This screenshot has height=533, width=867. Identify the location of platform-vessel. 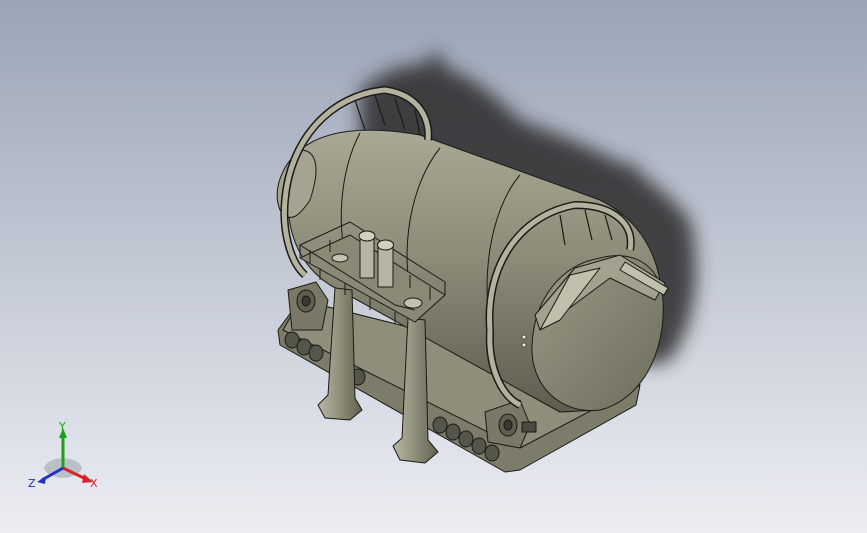
(413, 303).